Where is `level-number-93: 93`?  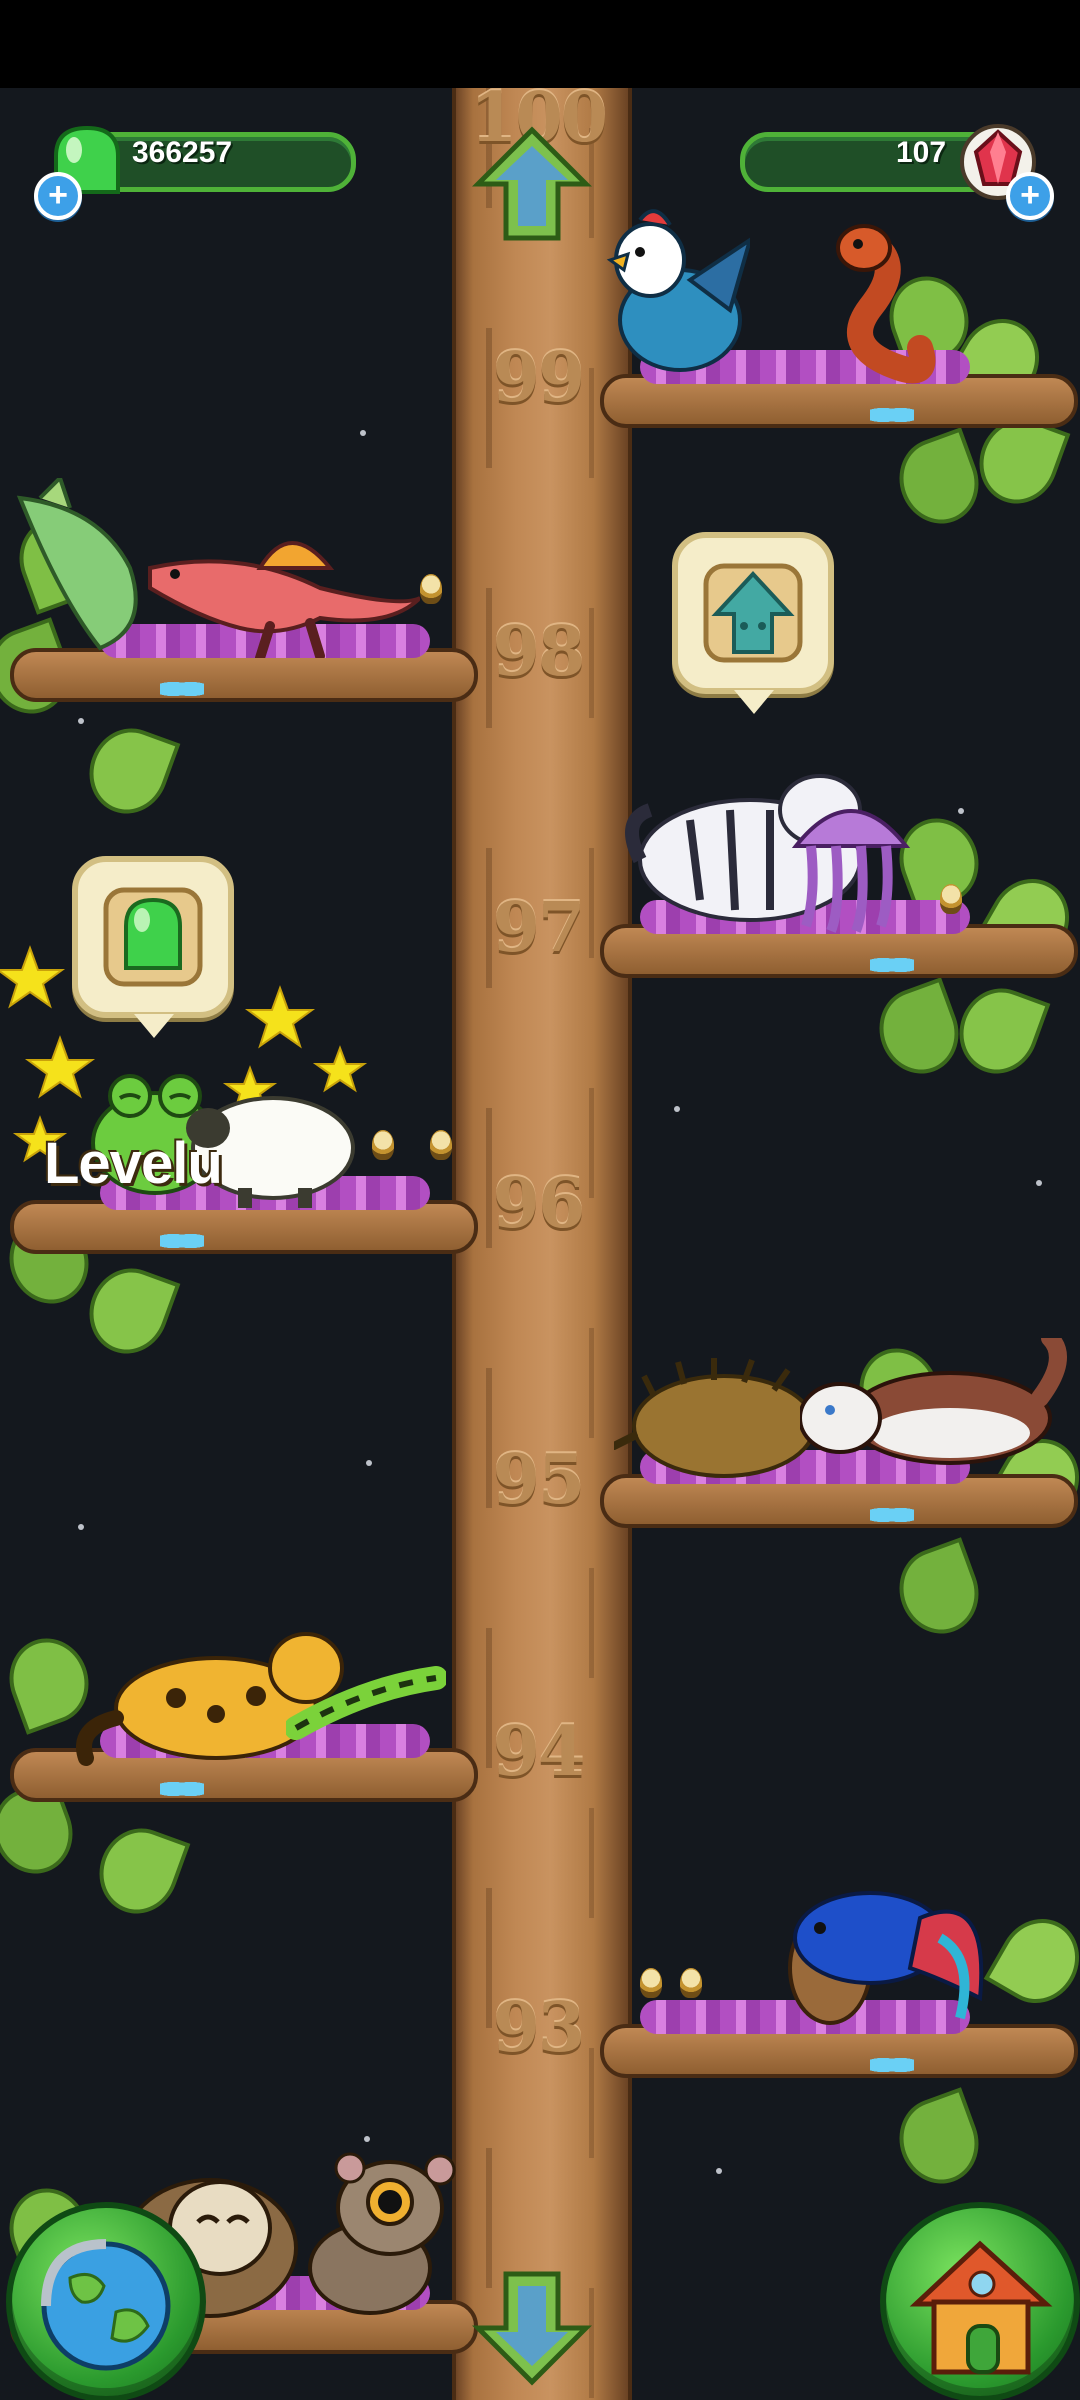 level-number-93: 93 is located at coordinates (539, 2028).